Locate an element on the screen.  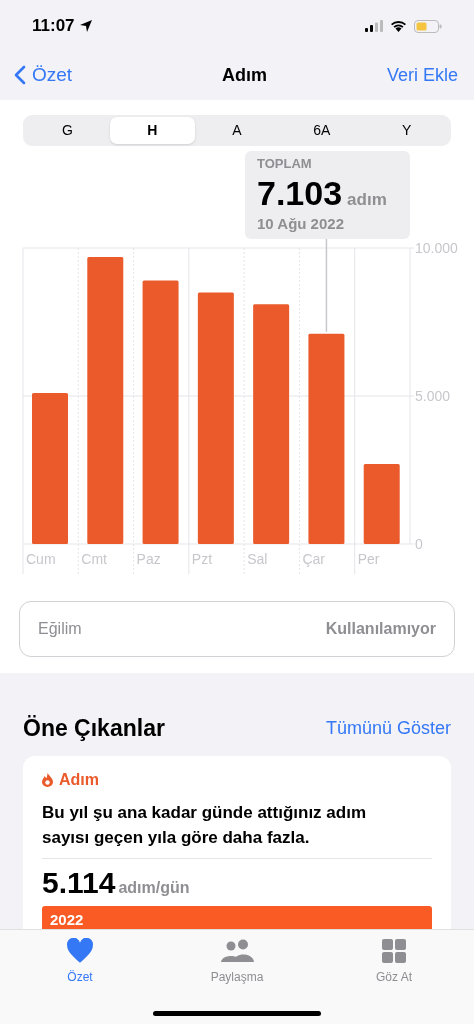
x-axis-label: Cum is located at coordinates (41, 559).